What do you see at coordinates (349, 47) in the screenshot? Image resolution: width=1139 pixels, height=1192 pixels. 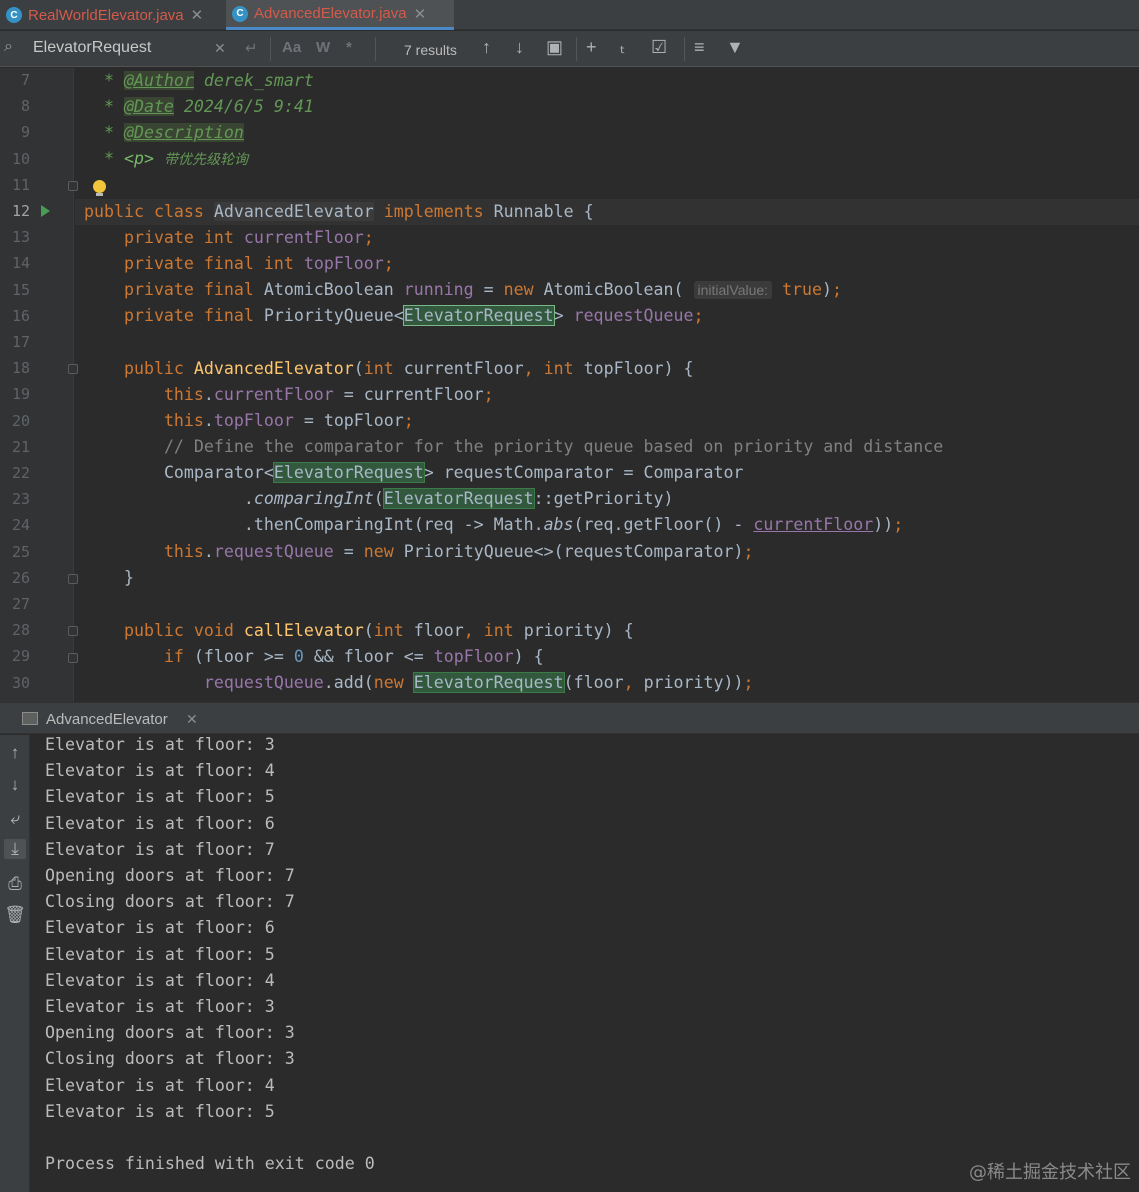 I see `regex-toggle: *` at bounding box center [349, 47].